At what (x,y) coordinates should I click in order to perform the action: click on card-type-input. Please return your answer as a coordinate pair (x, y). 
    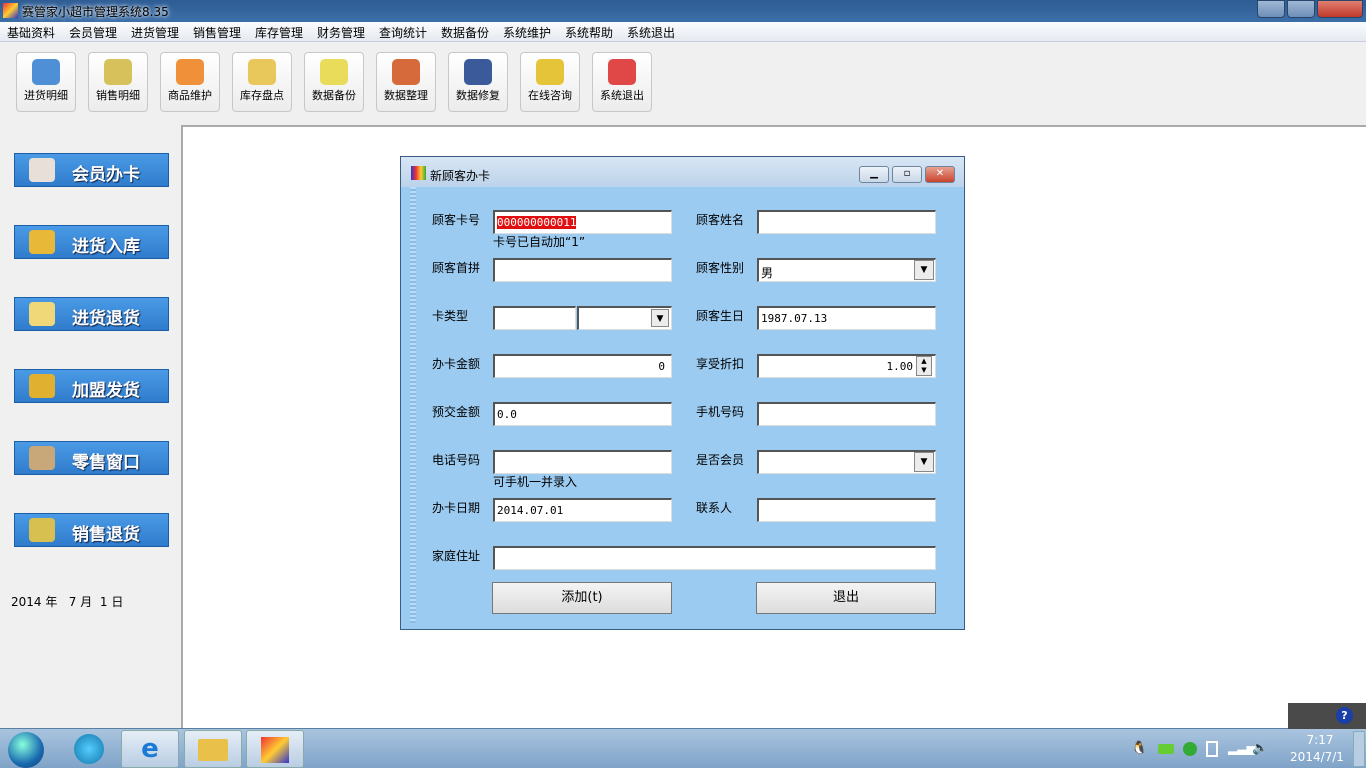
    Looking at the image, I should click on (534, 318).